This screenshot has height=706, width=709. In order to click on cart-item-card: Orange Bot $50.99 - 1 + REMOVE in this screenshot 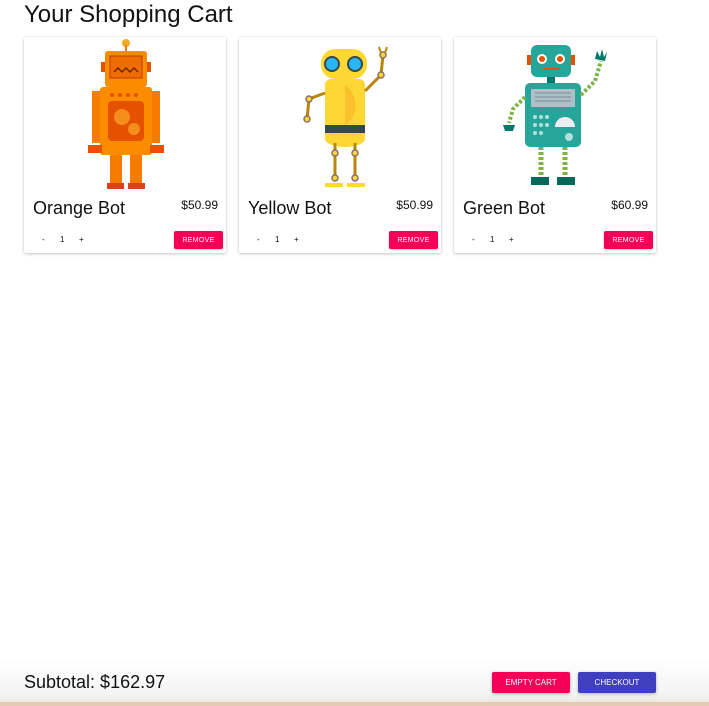, I will do `click(125, 145)`.